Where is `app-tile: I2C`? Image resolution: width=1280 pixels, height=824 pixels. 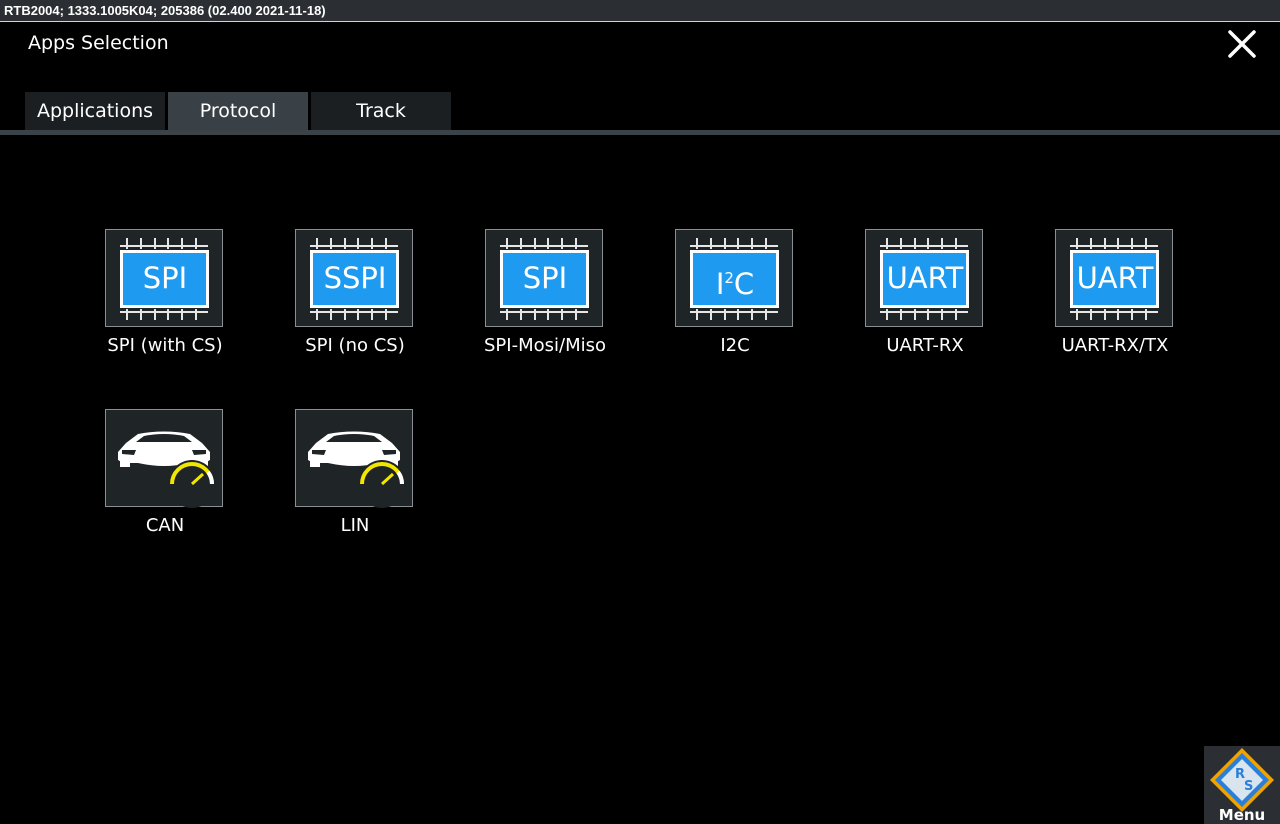
app-tile: I2C is located at coordinates (734, 278).